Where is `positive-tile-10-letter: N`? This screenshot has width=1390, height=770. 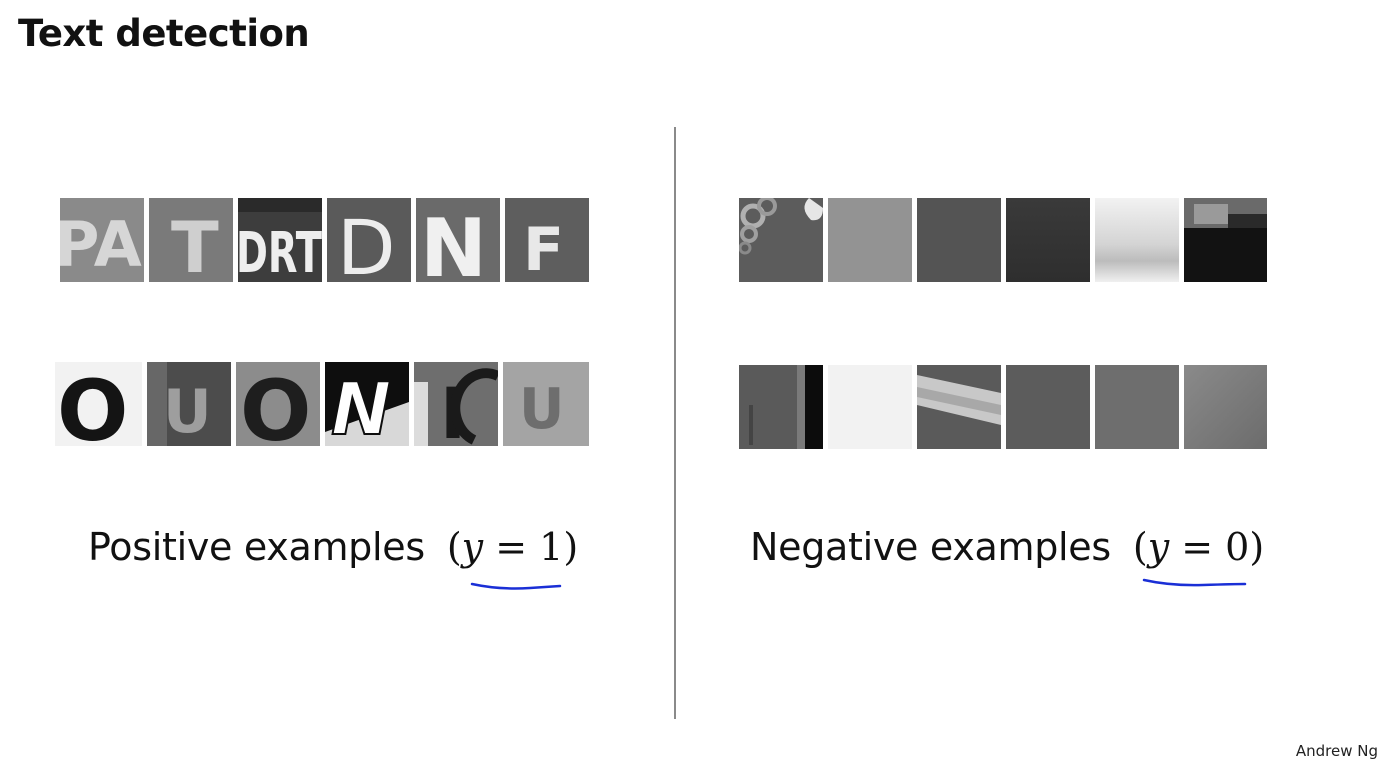 positive-tile-10-letter: N is located at coordinates (361, 406).